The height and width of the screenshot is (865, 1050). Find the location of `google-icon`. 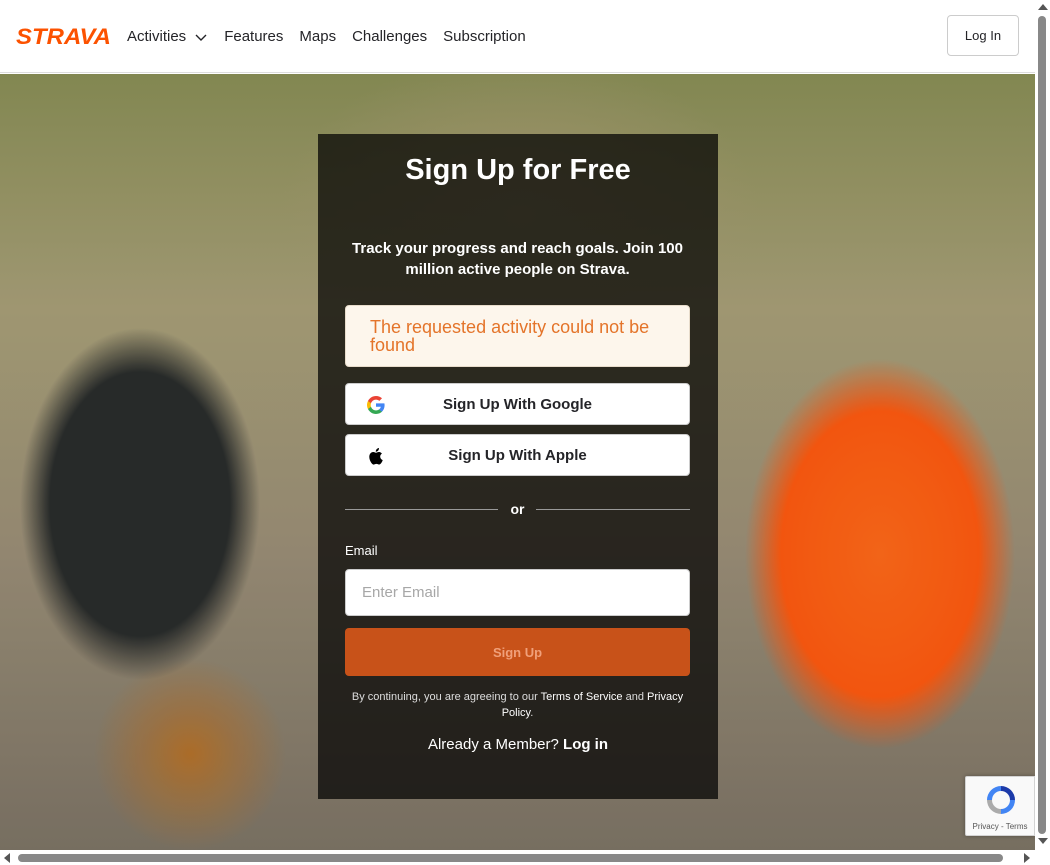

google-icon is located at coordinates (376, 405).